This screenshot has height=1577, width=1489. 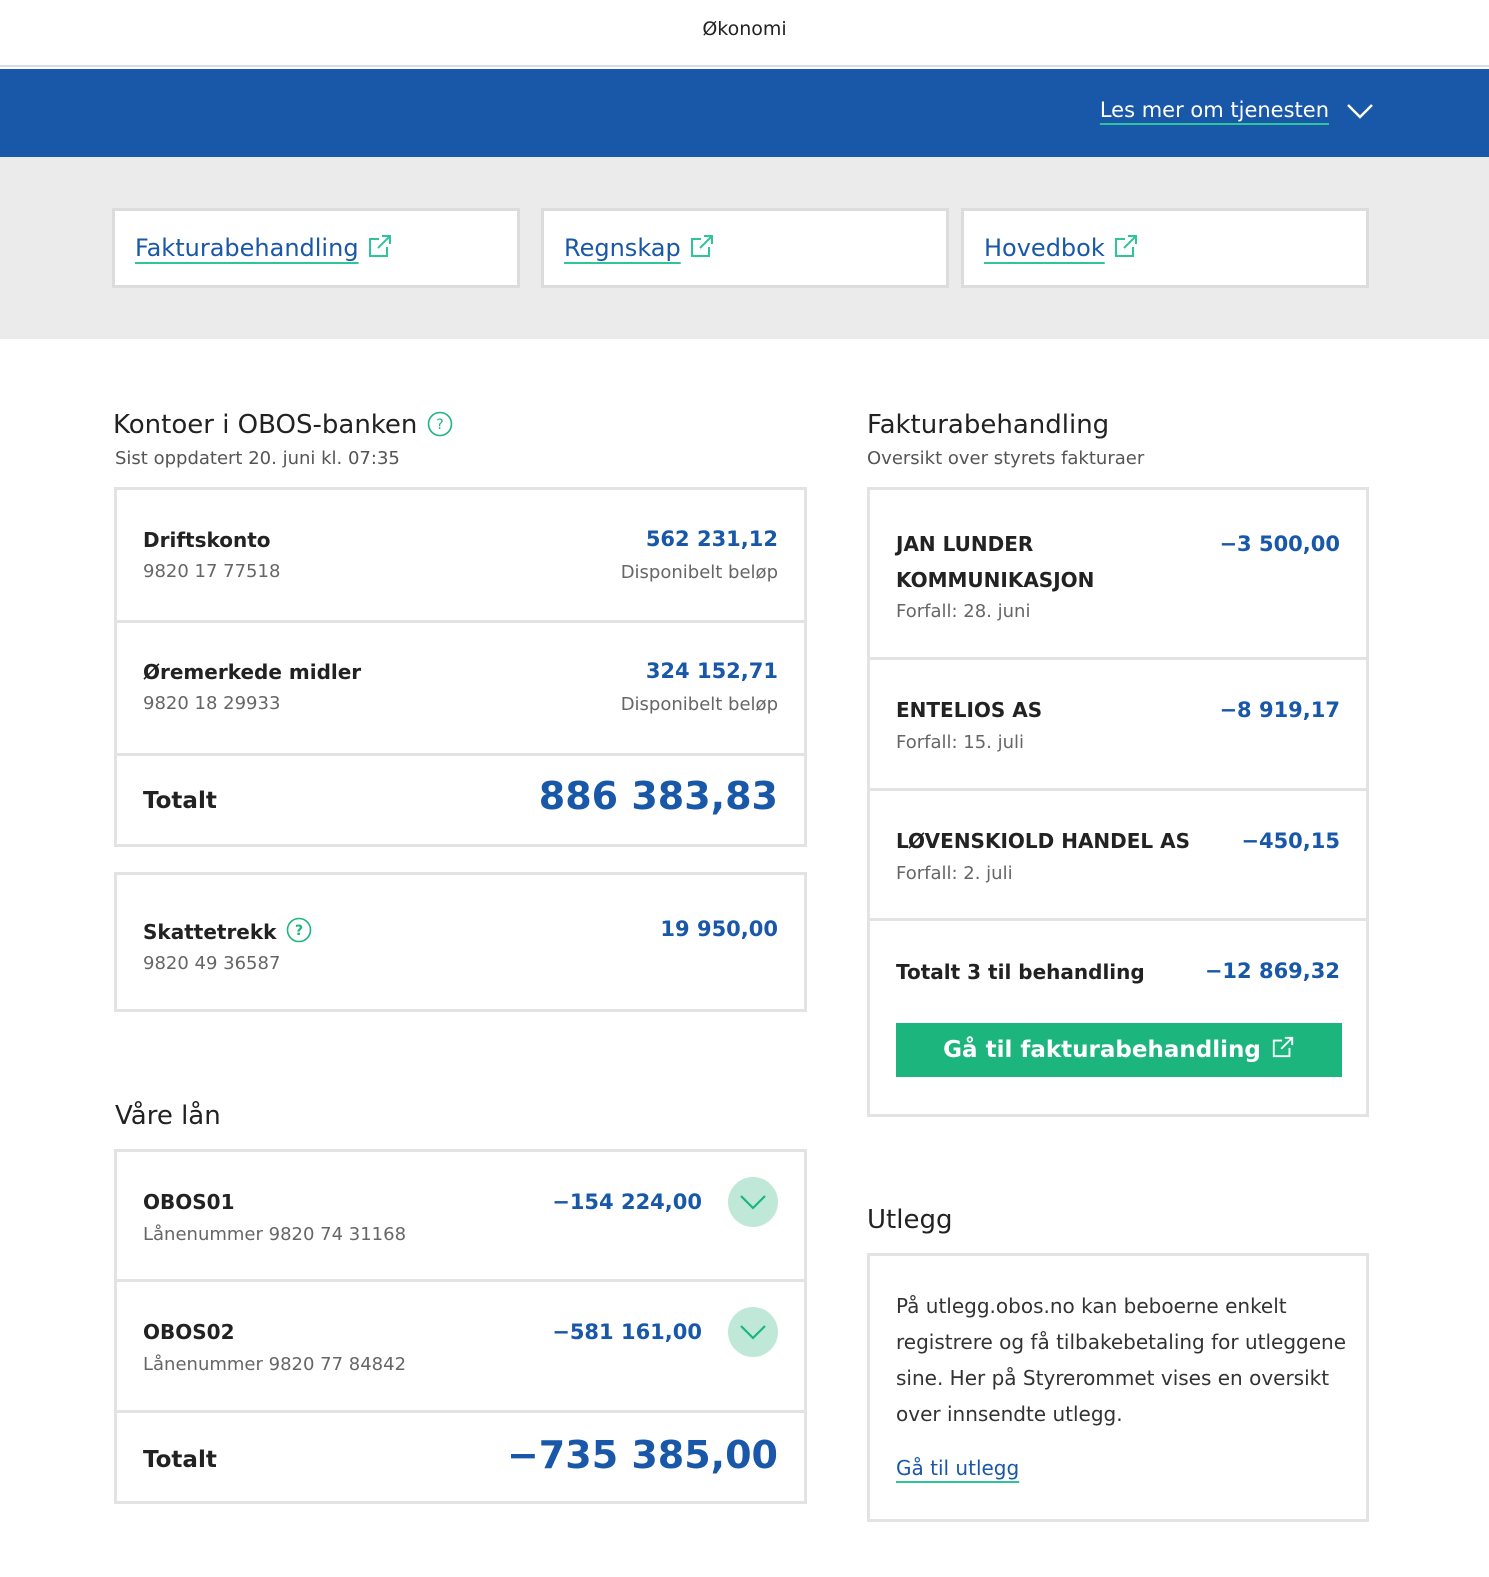 I want to click on quick-link-fakturabehandling: Fakturabehandling, so click(x=316, y=248).